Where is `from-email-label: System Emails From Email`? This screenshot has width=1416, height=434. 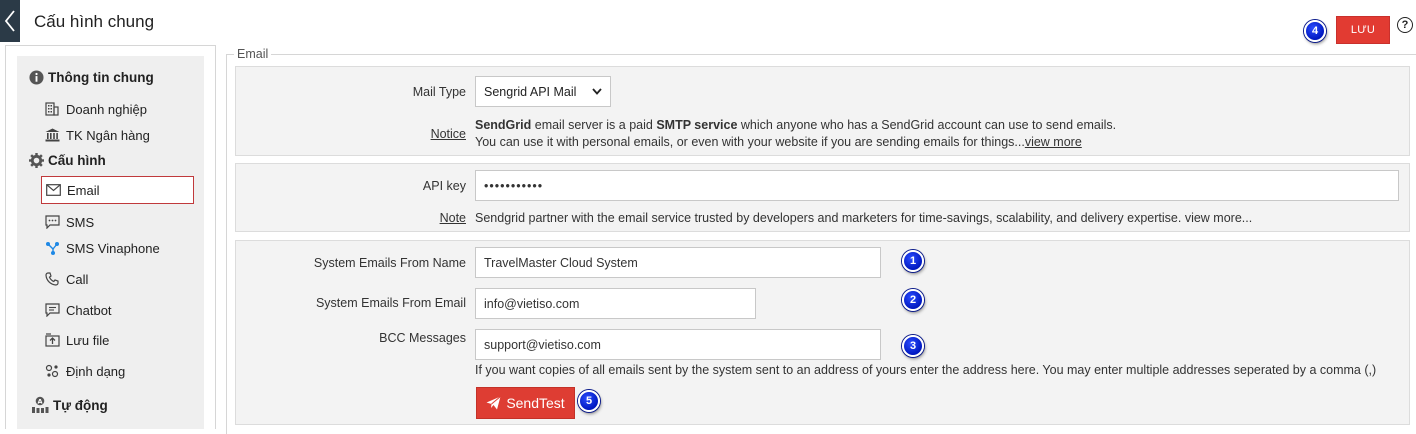
from-email-label: System Emails From Email is located at coordinates (390, 303).